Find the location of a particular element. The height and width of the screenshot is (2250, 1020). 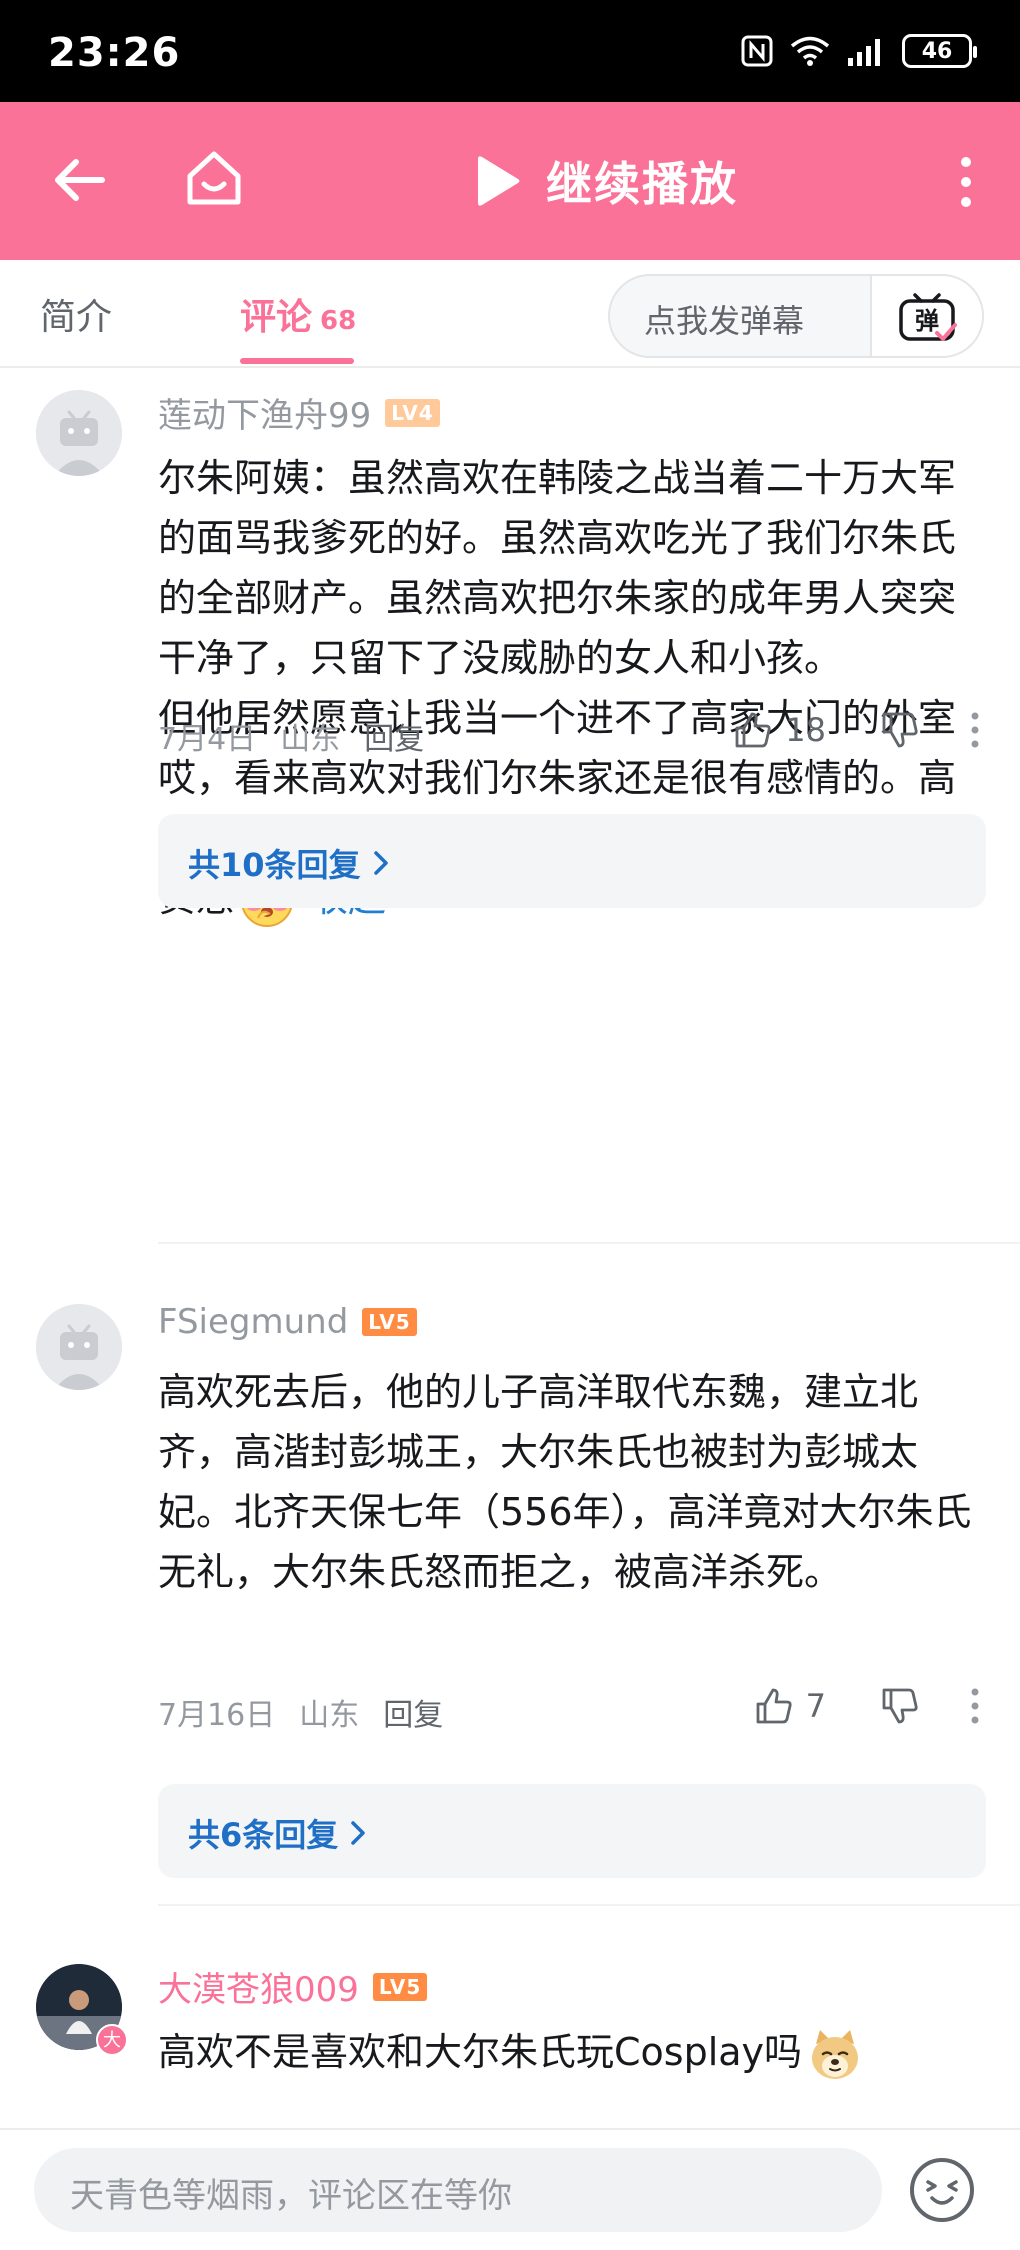

comment-username: FSiegmund LV5 is located at coordinates (287, 1322).